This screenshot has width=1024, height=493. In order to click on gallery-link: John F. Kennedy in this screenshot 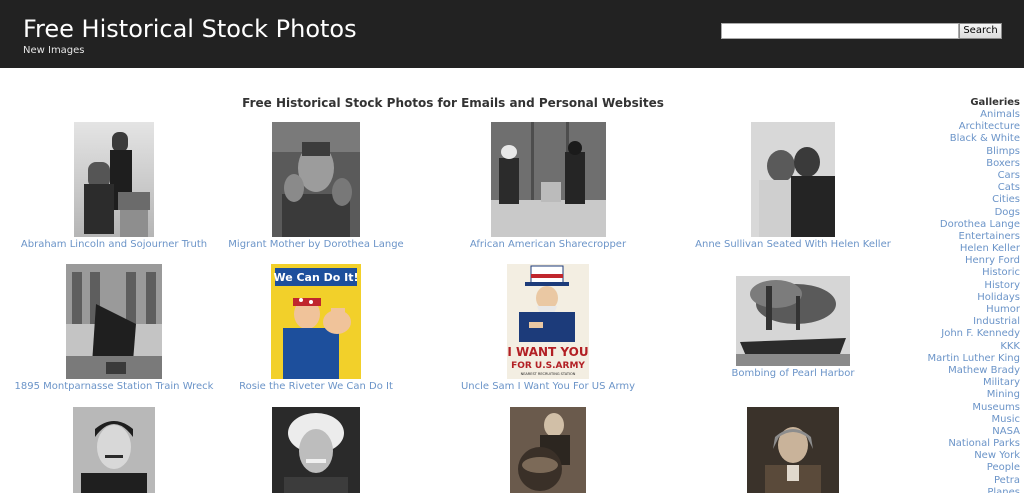, I will do `click(980, 333)`.